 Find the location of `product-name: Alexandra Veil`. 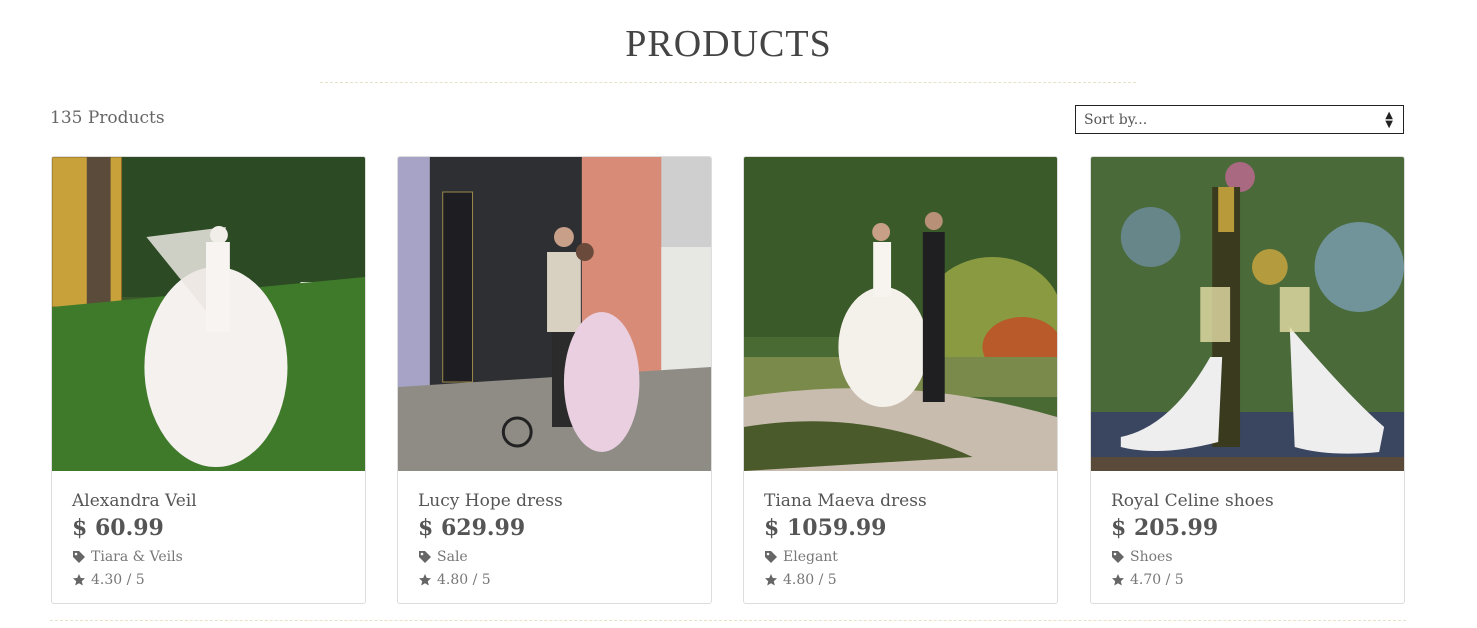

product-name: Alexandra Veil is located at coordinates (134, 501).